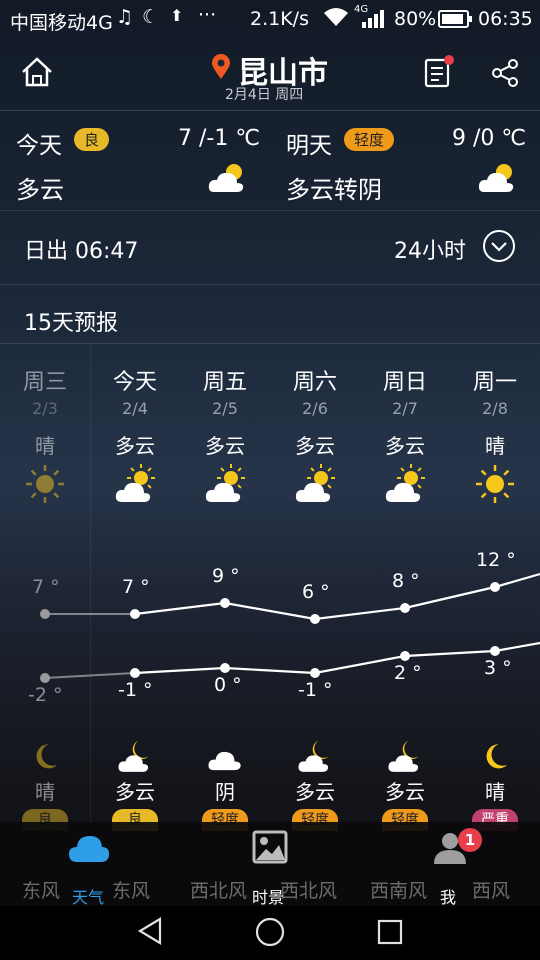 This screenshot has width=540, height=960. Describe the element at coordinates (228, 685) in the screenshot. I see `low-temp-label: 0 °` at that location.